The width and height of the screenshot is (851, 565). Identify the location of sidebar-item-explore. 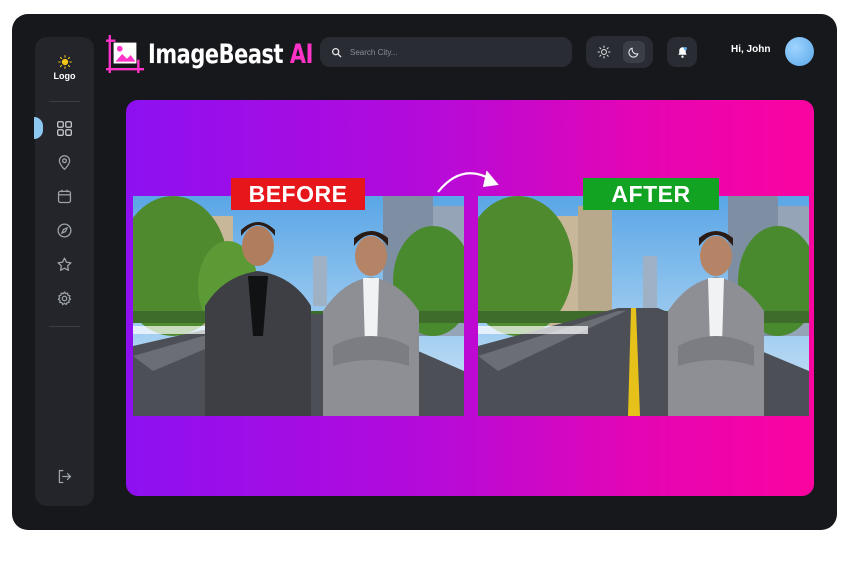
(64, 230).